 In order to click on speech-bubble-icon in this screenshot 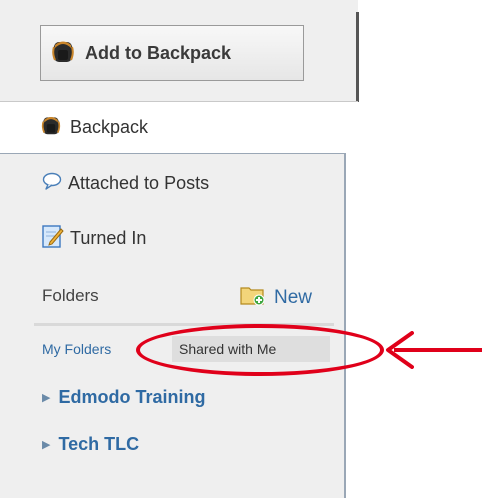, I will do `click(52, 183)`.